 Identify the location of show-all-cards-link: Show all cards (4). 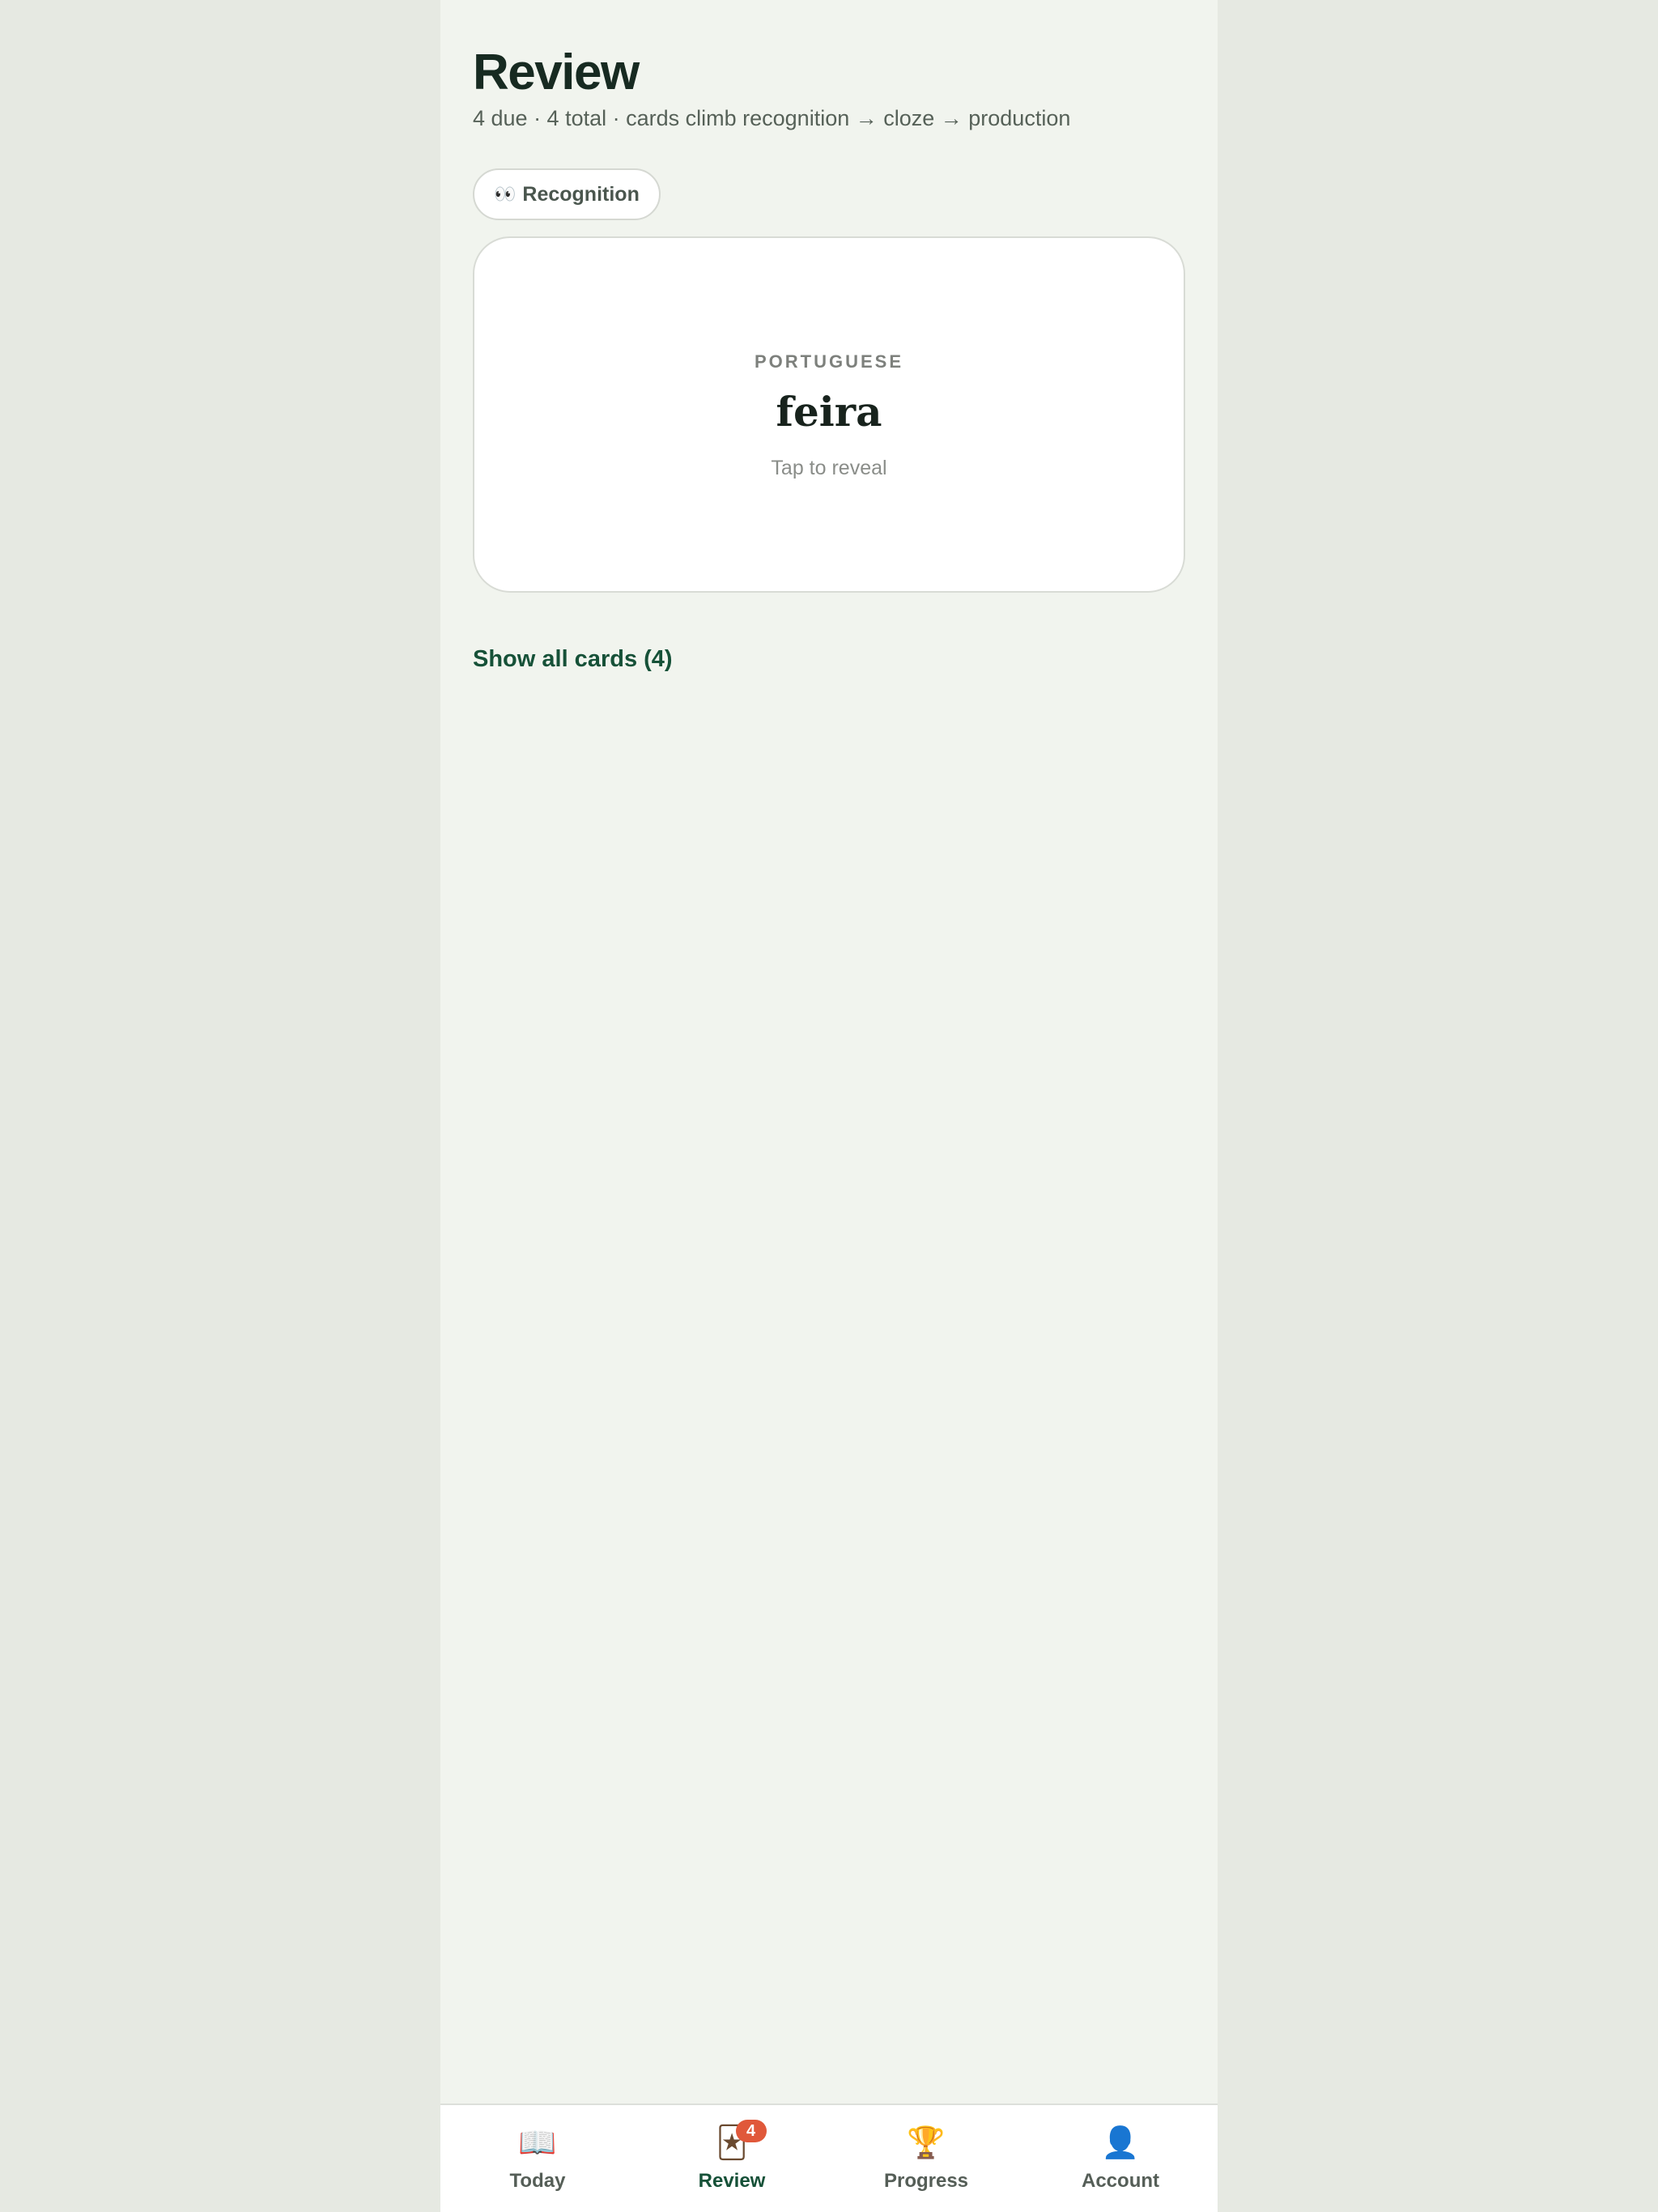
(573, 660).